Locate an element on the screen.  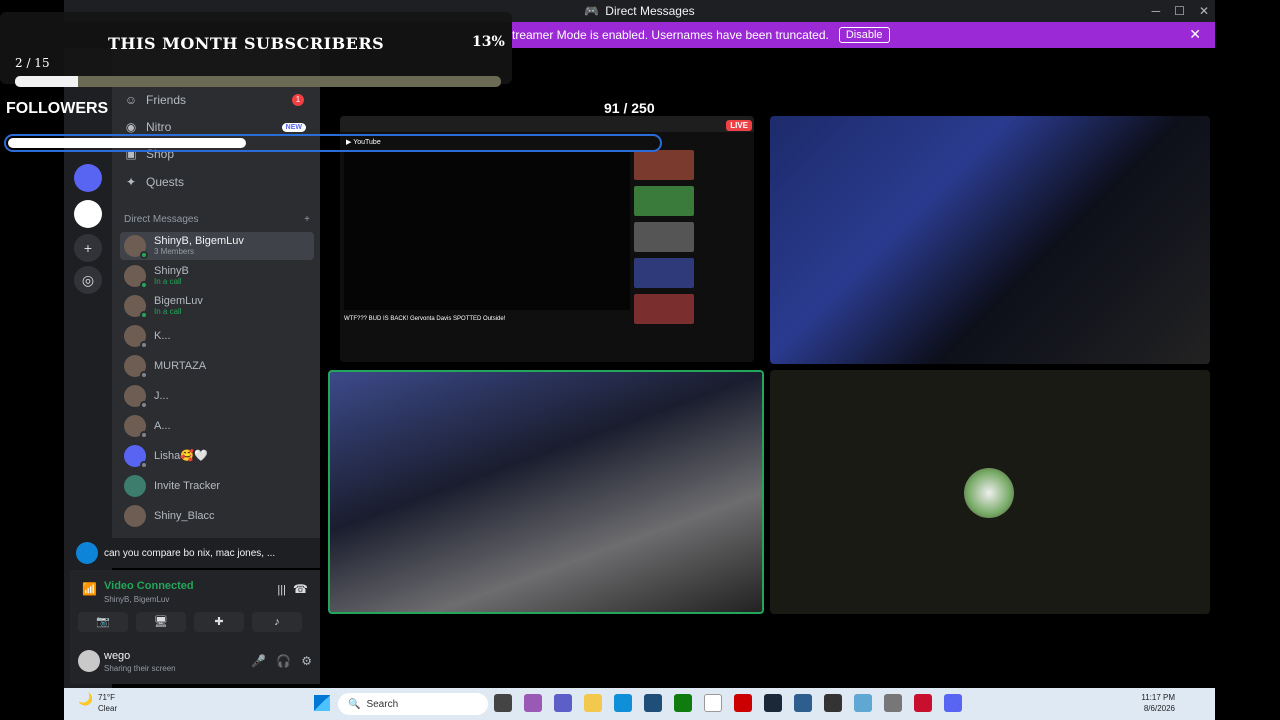
edge-icon is located at coordinates (623, 703).